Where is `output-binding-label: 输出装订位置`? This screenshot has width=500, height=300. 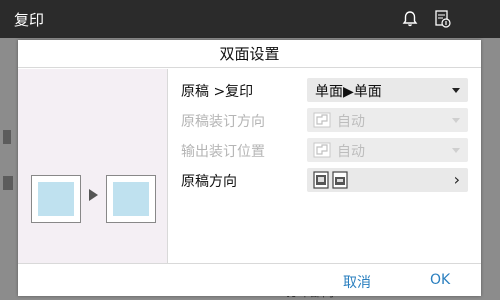
output-binding-label: 输出装订位置 is located at coordinates (223, 152).